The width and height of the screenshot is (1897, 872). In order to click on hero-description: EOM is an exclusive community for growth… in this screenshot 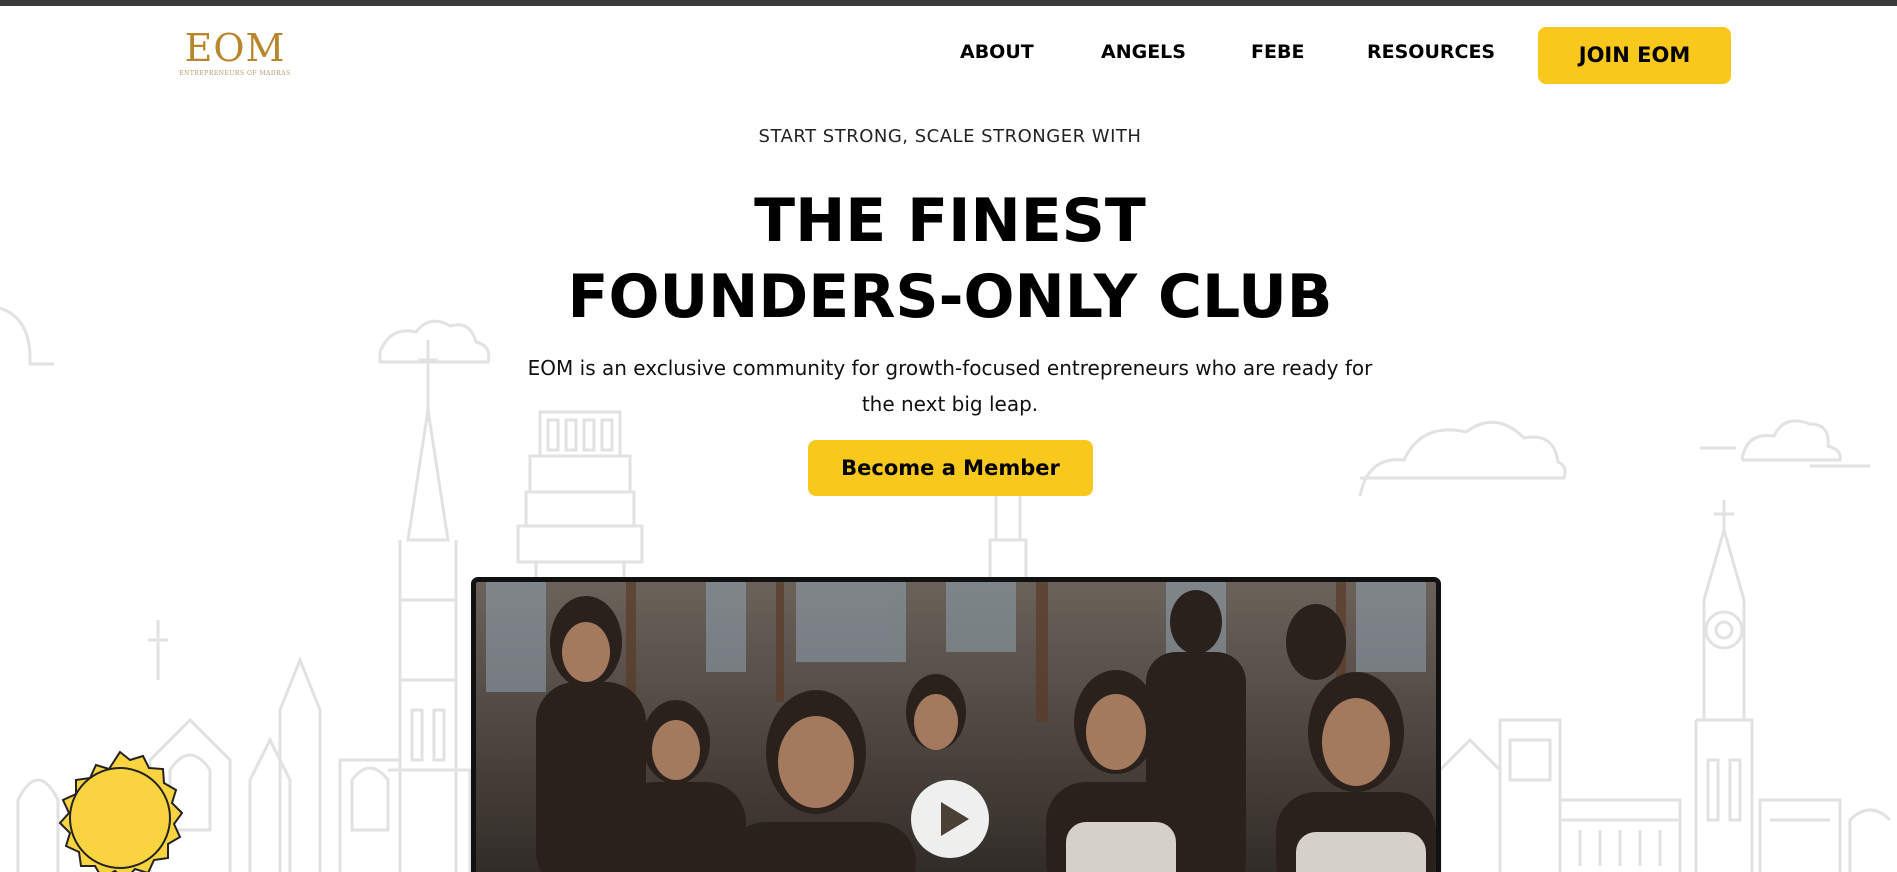, I will do `click(950, 386)`.